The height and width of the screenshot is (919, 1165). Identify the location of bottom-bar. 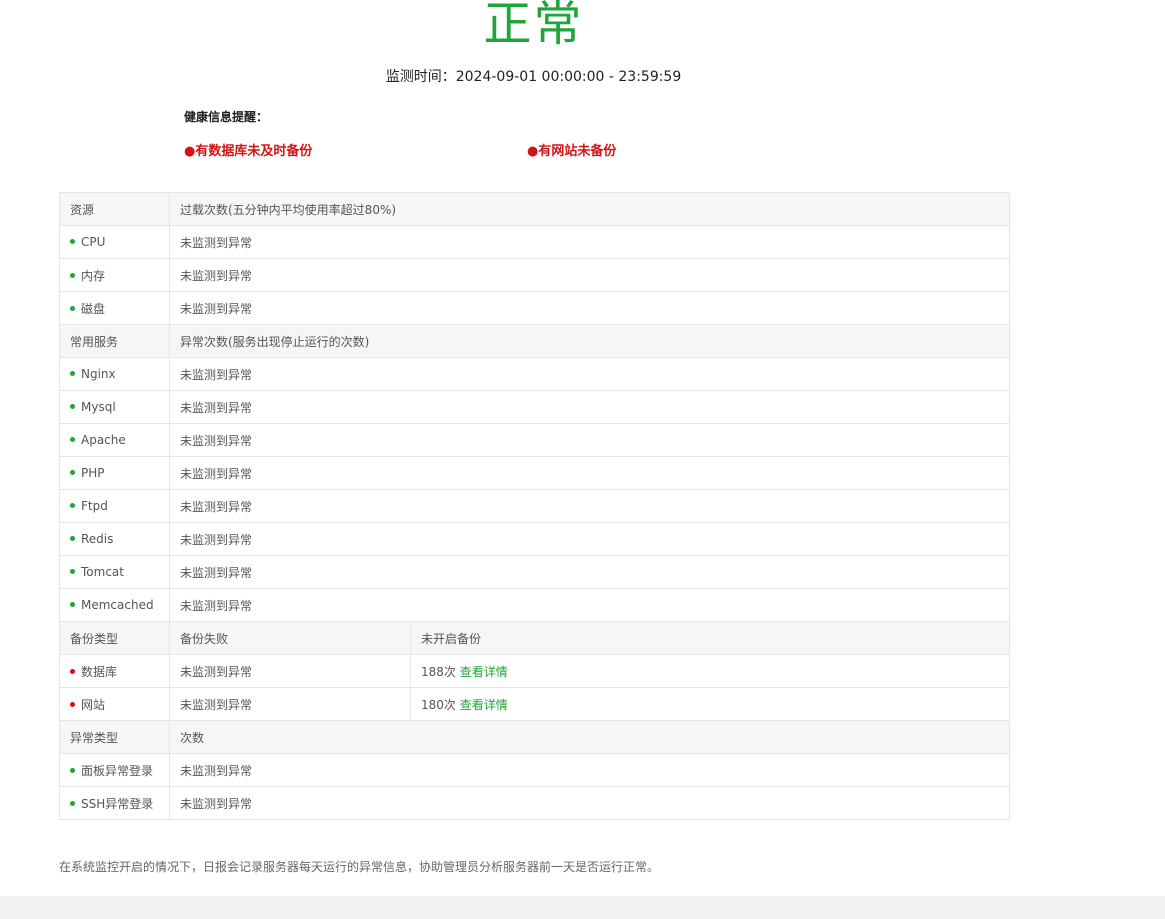
(582, 907).